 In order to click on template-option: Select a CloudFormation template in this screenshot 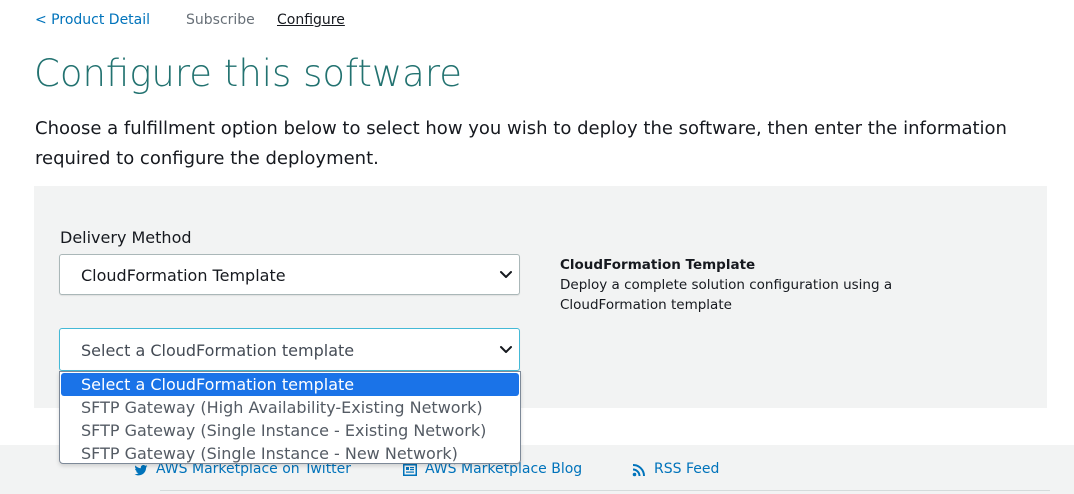, I will do `click(290, 384)`.